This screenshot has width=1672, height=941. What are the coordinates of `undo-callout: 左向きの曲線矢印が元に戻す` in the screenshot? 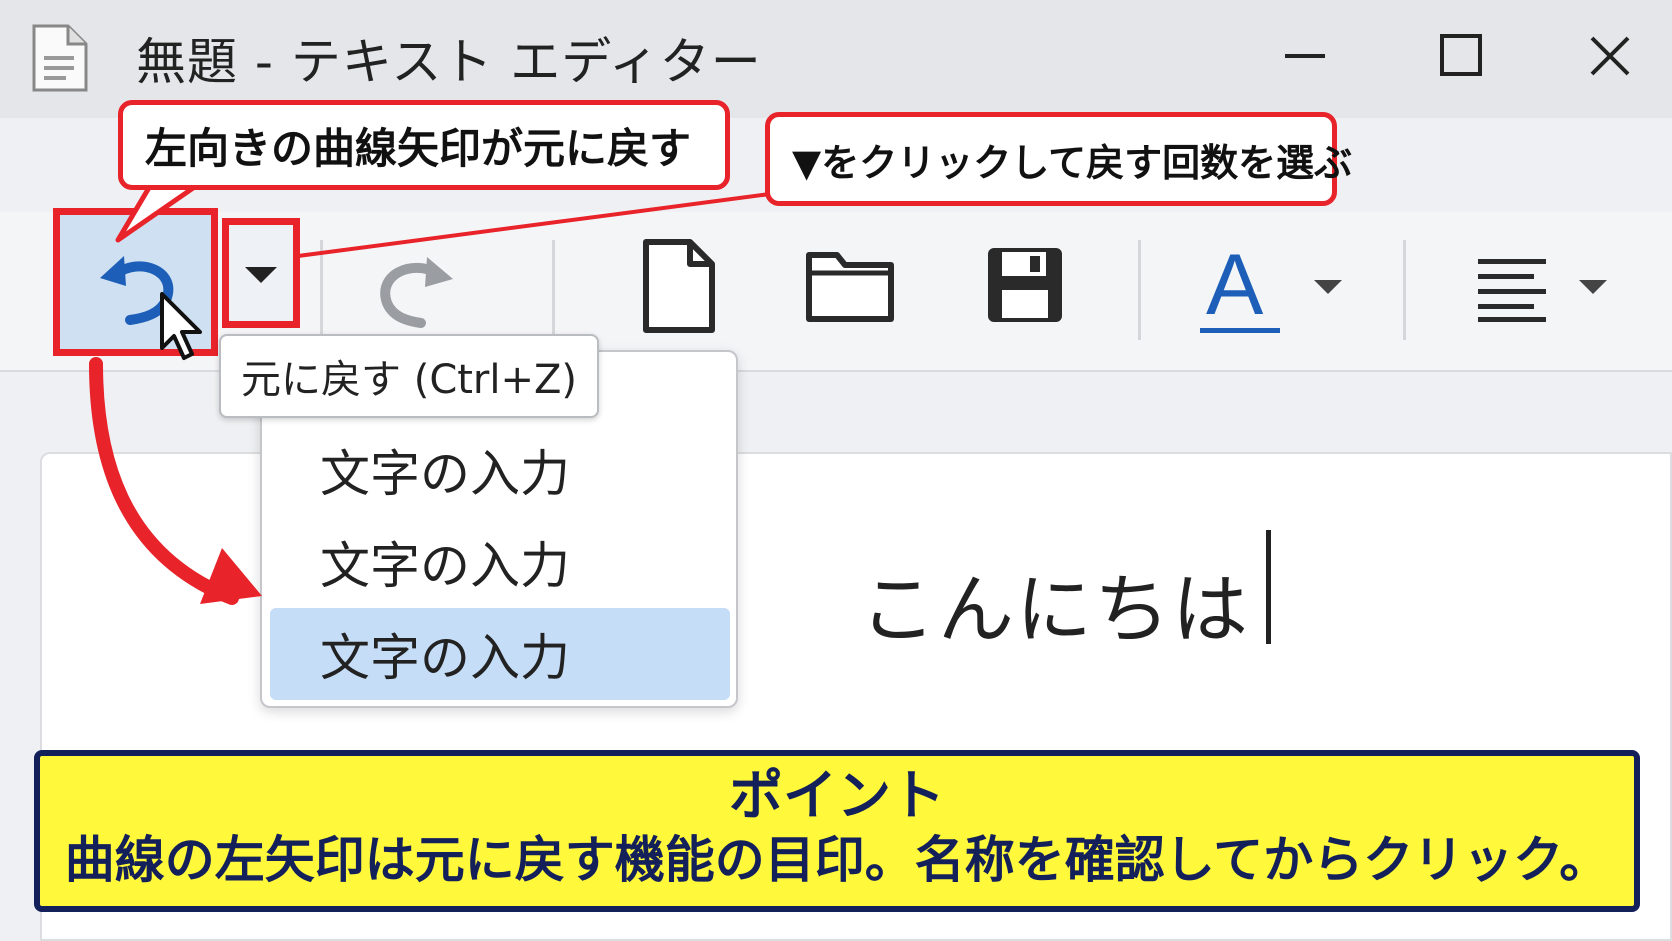 It's located at (424, 145).